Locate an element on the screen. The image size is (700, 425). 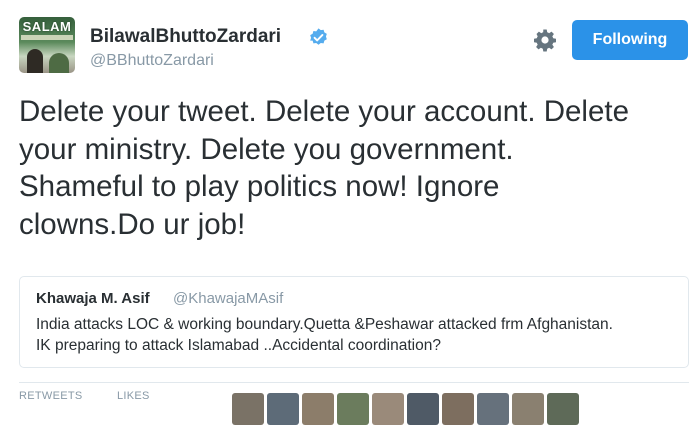
avatar-figure is located at coordinates (35, 61).